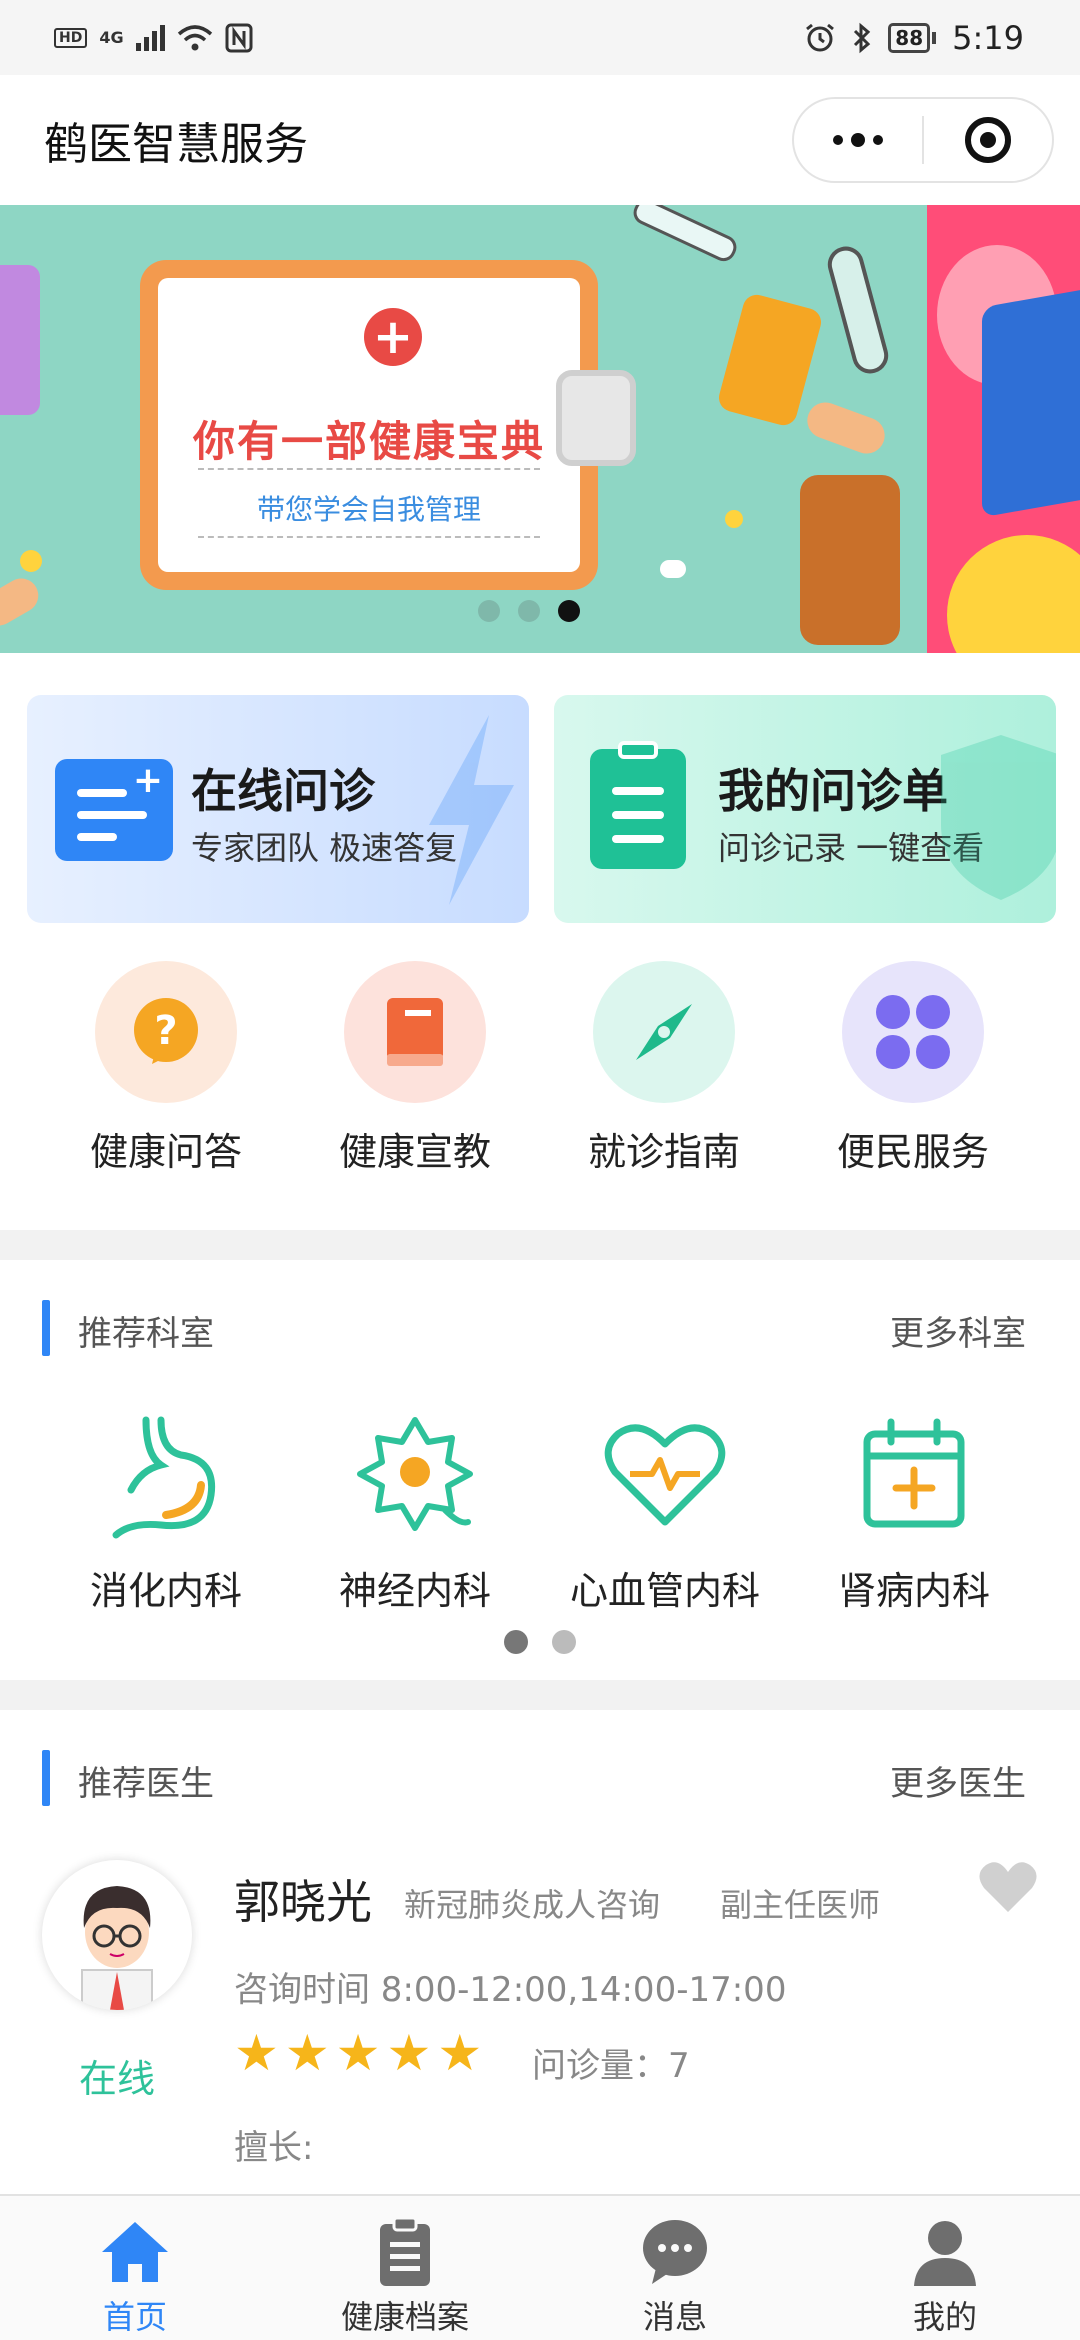 This screenshot has height=2340, width=1080. What do you see at coordinates (415, 1512) in the screenshot?
I see `department-neurology: 神经内科` at bounding box center [415, 1512].